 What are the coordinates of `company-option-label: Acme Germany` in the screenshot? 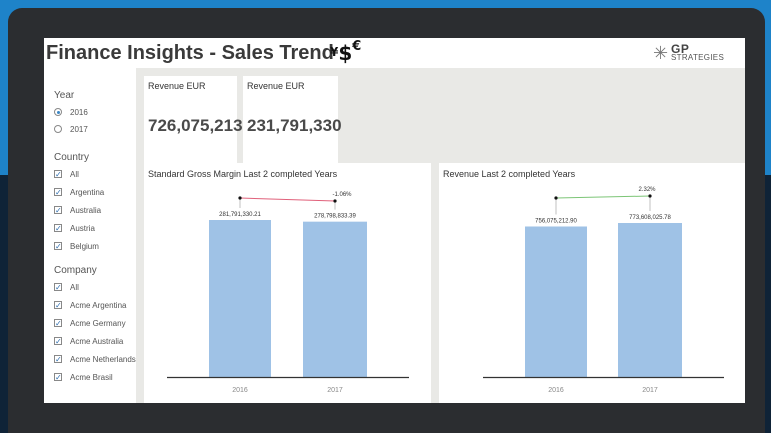 It's located at (98, 323).